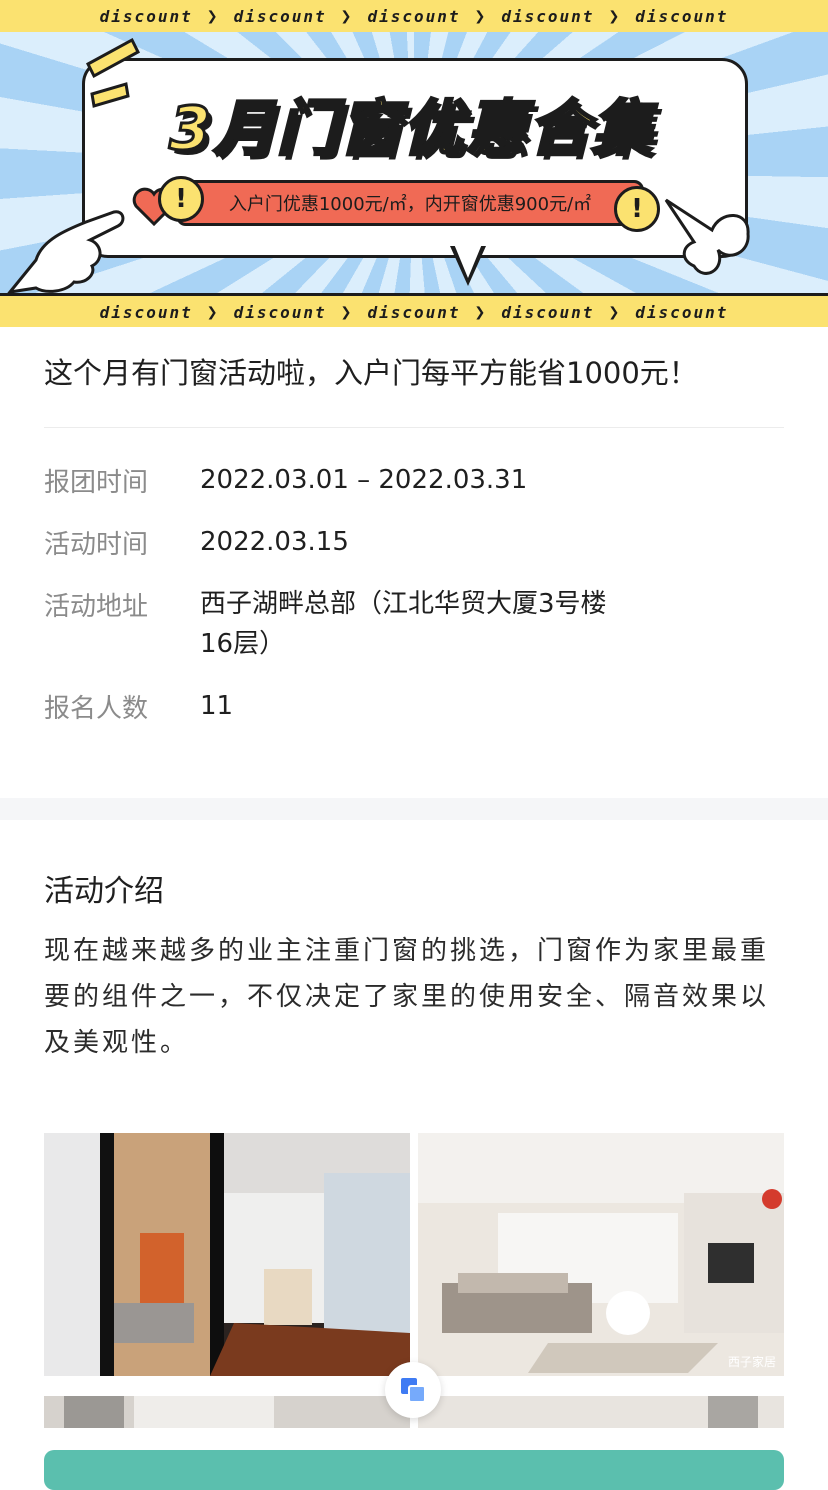 Image resolution: width=828 pixels, height=1490 pixels. I want to click on signup-count-value: 11, so click(217, 706).